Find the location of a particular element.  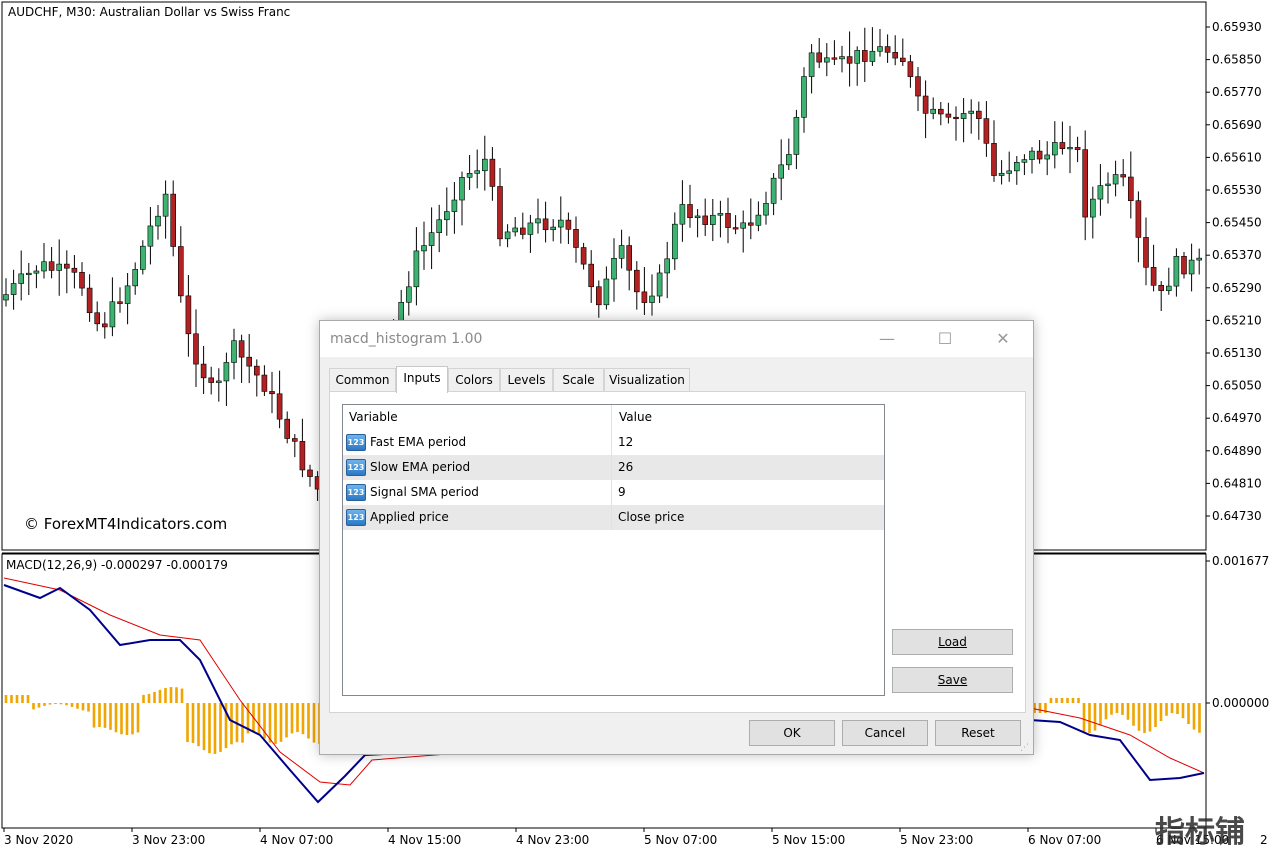

tab-scale: Scale is located at coordinates (578, 380).